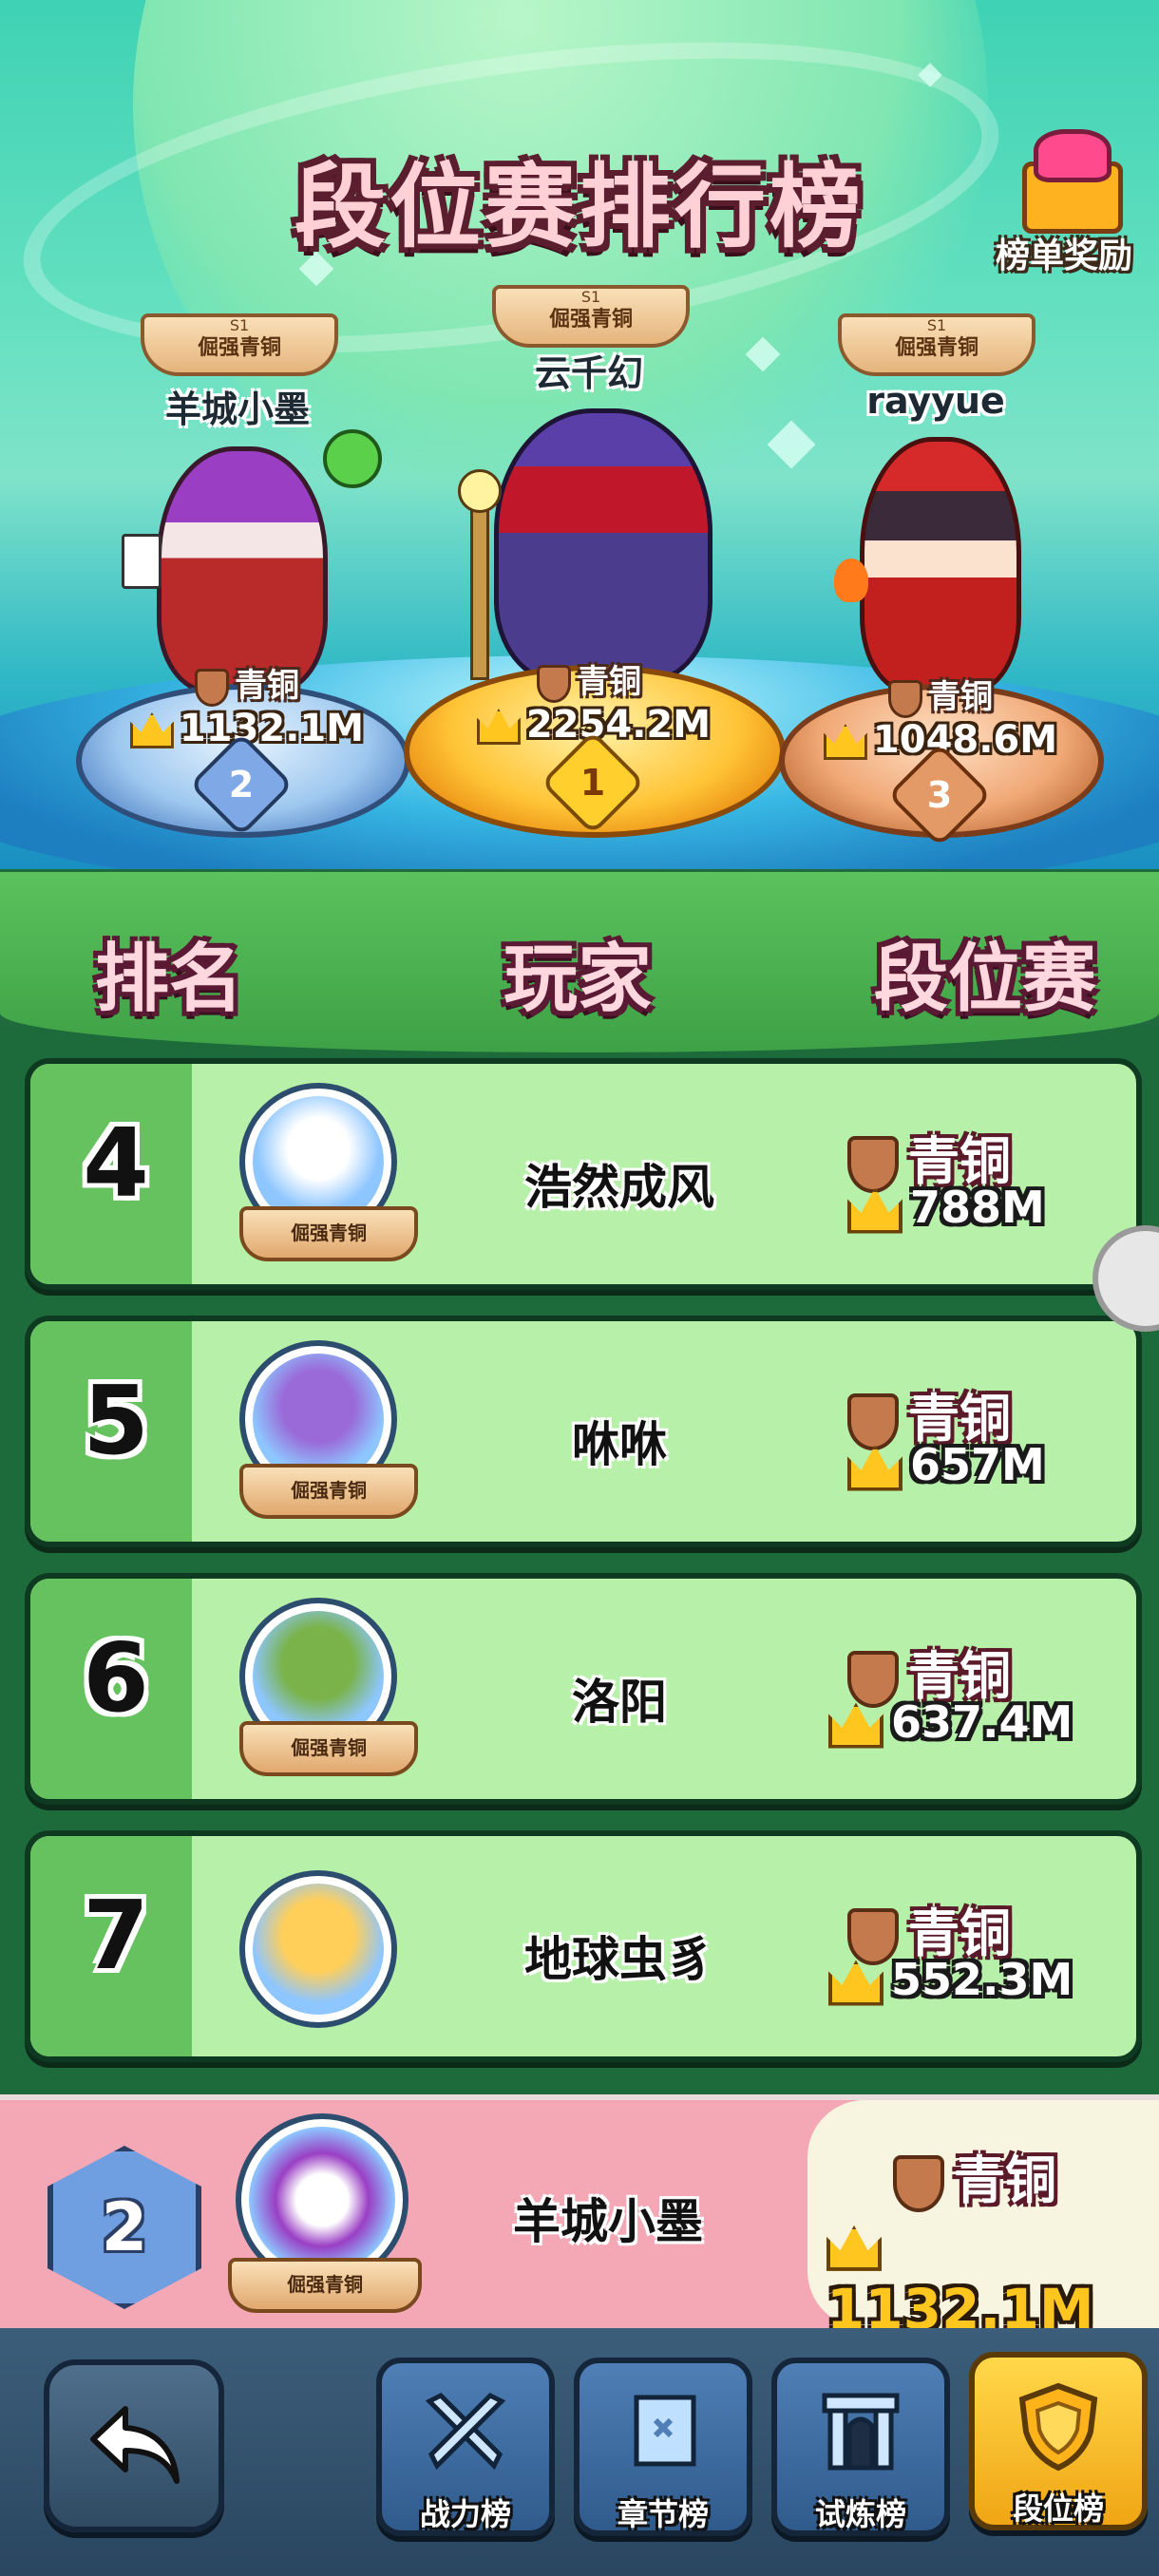 Image resolution: width=1159 pixels, height=2576 pixels. I want to click on flame-icon, so click(851, 580).